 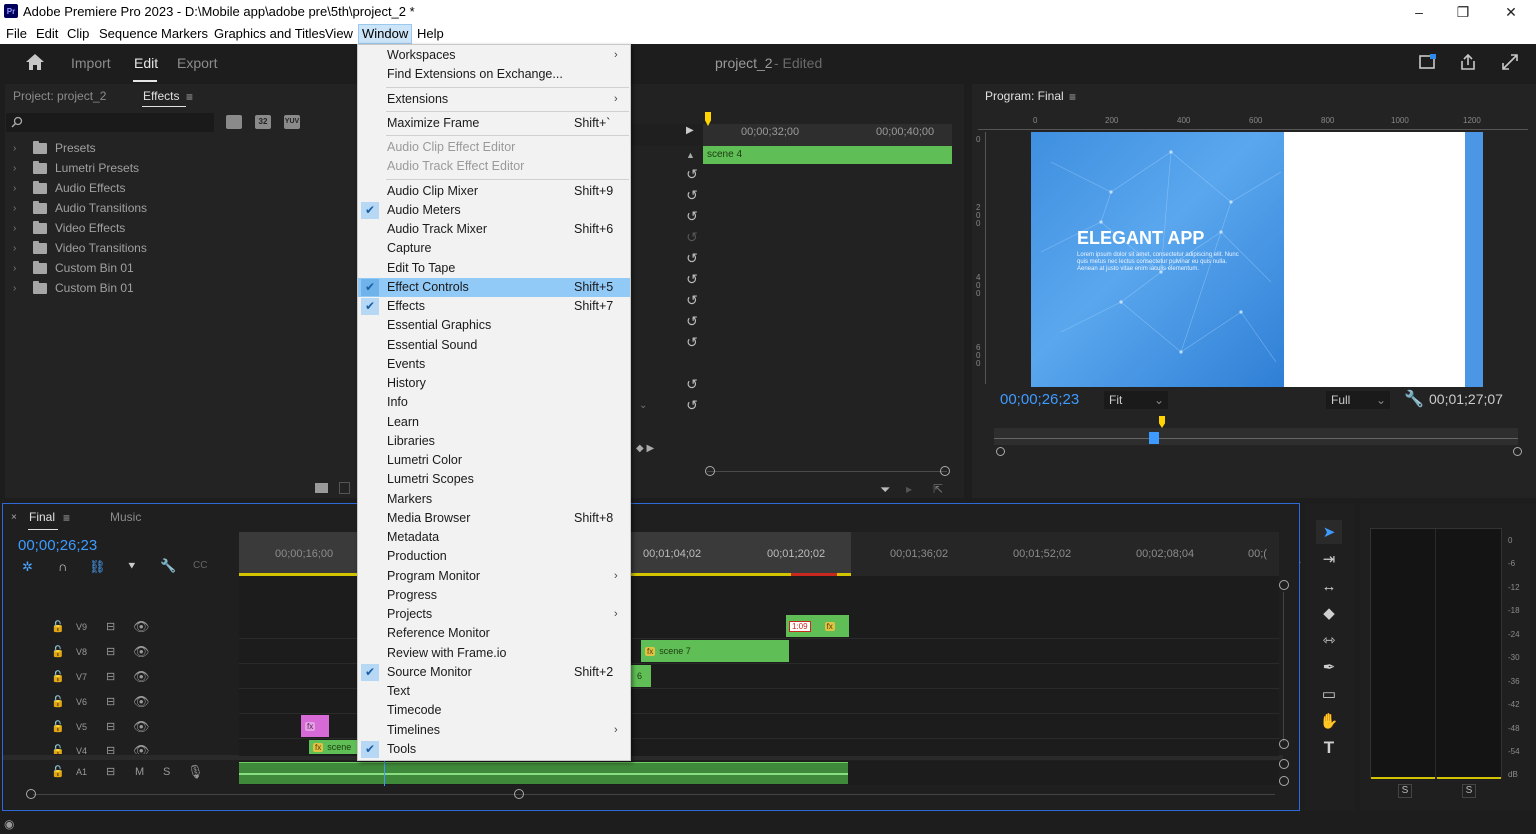 I want to click on tree-item-custom-bin-2: › Custom Bin 01, so click(x=73, y=288).